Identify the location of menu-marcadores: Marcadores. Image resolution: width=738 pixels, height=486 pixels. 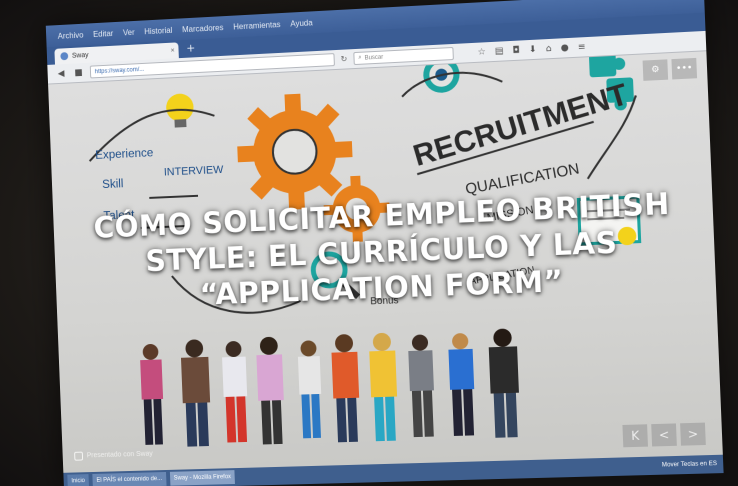
(203, 28).